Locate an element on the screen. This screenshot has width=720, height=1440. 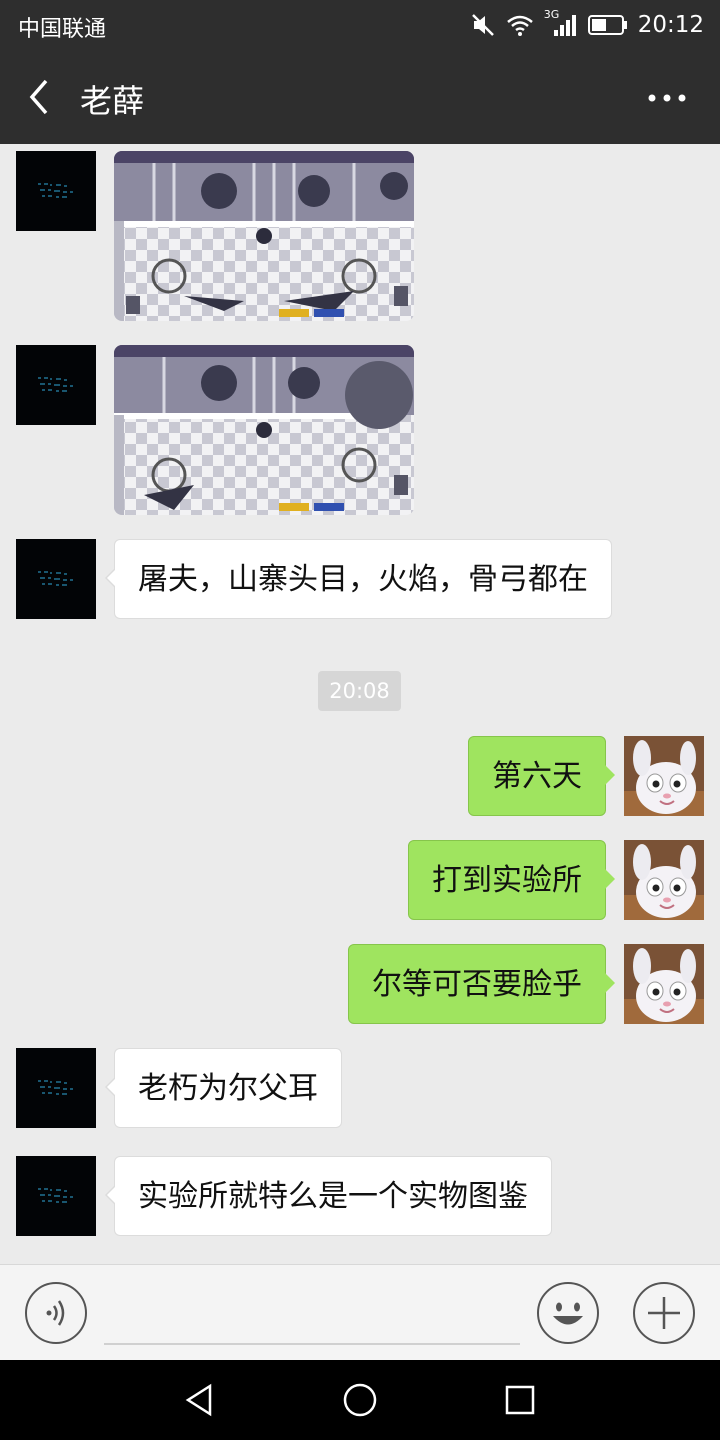
input-bar is located at coordinates (360, 1312).